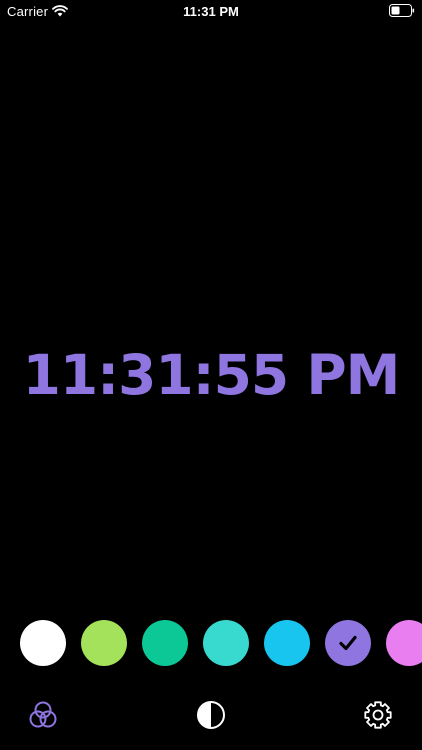  I want to click on contrast-button, so click(211, 715).